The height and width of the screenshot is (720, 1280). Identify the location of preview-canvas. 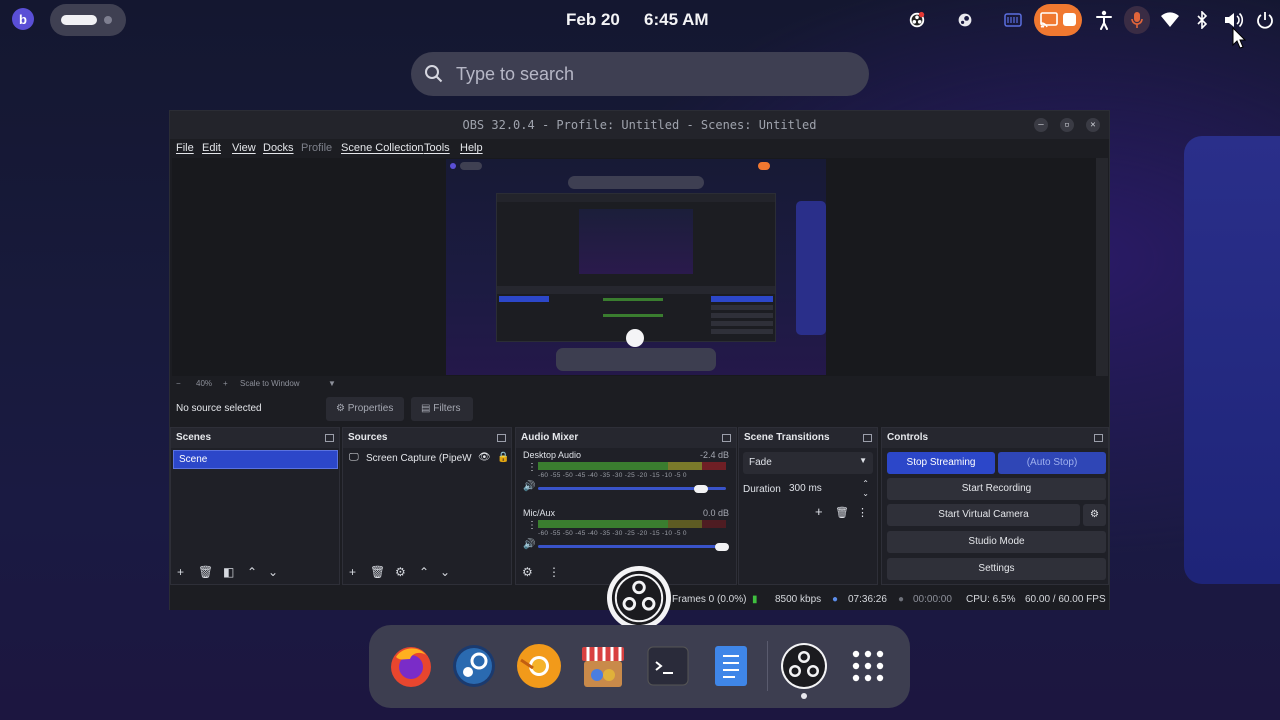
(636, 267).